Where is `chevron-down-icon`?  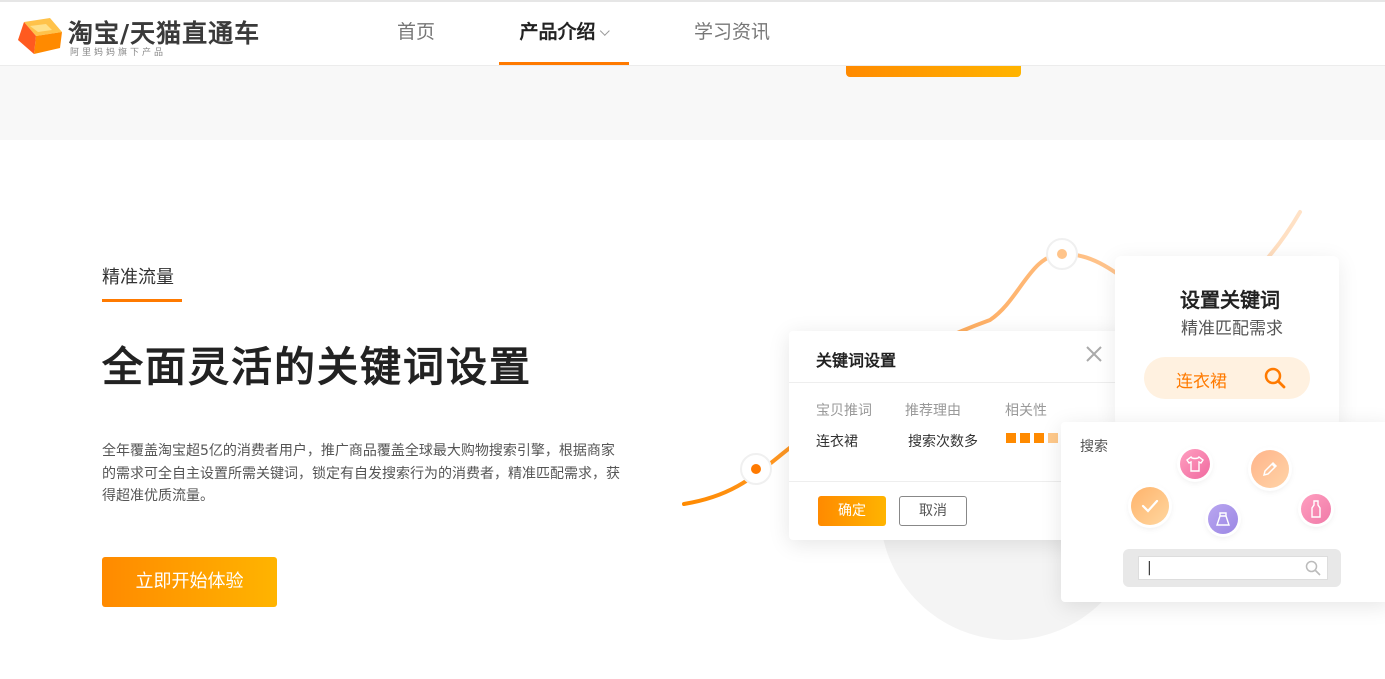 chevron-down-icon is located at coordinates (604, 31).